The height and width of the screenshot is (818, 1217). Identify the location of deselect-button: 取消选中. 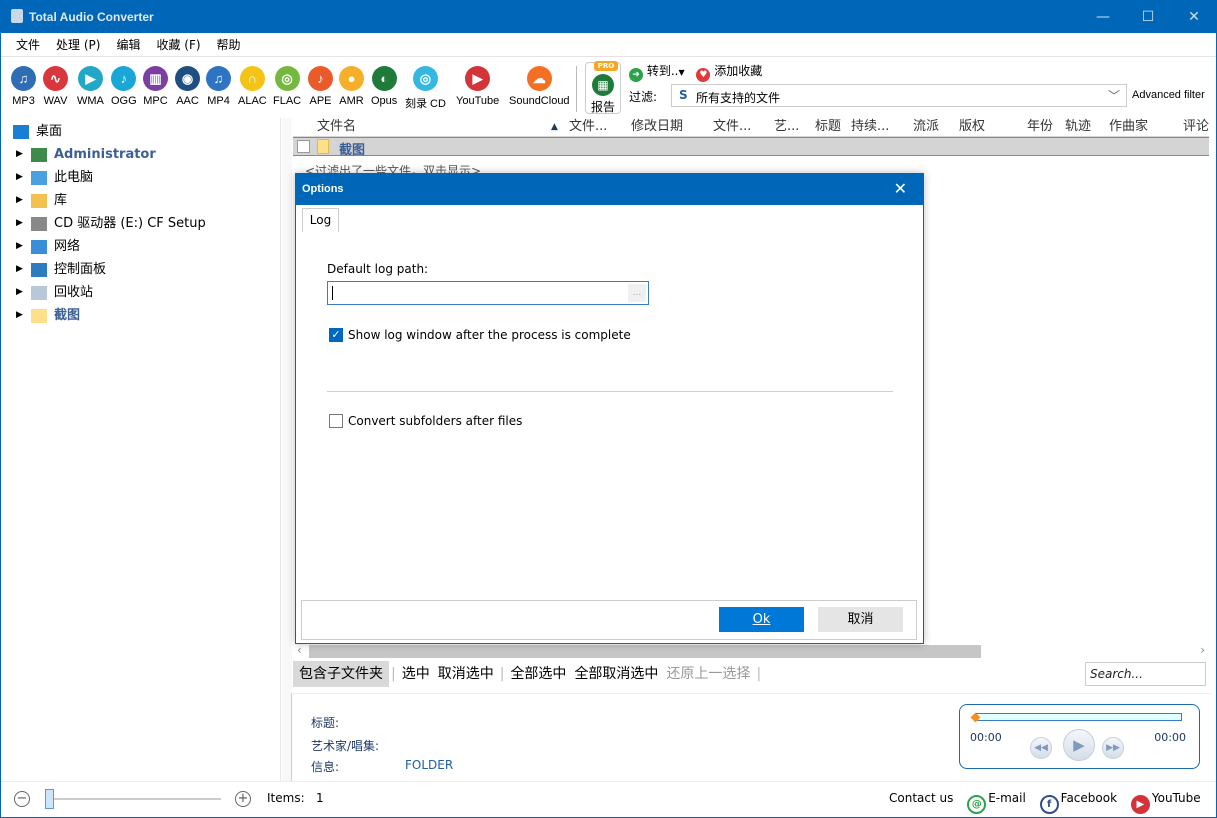
(466, 674).